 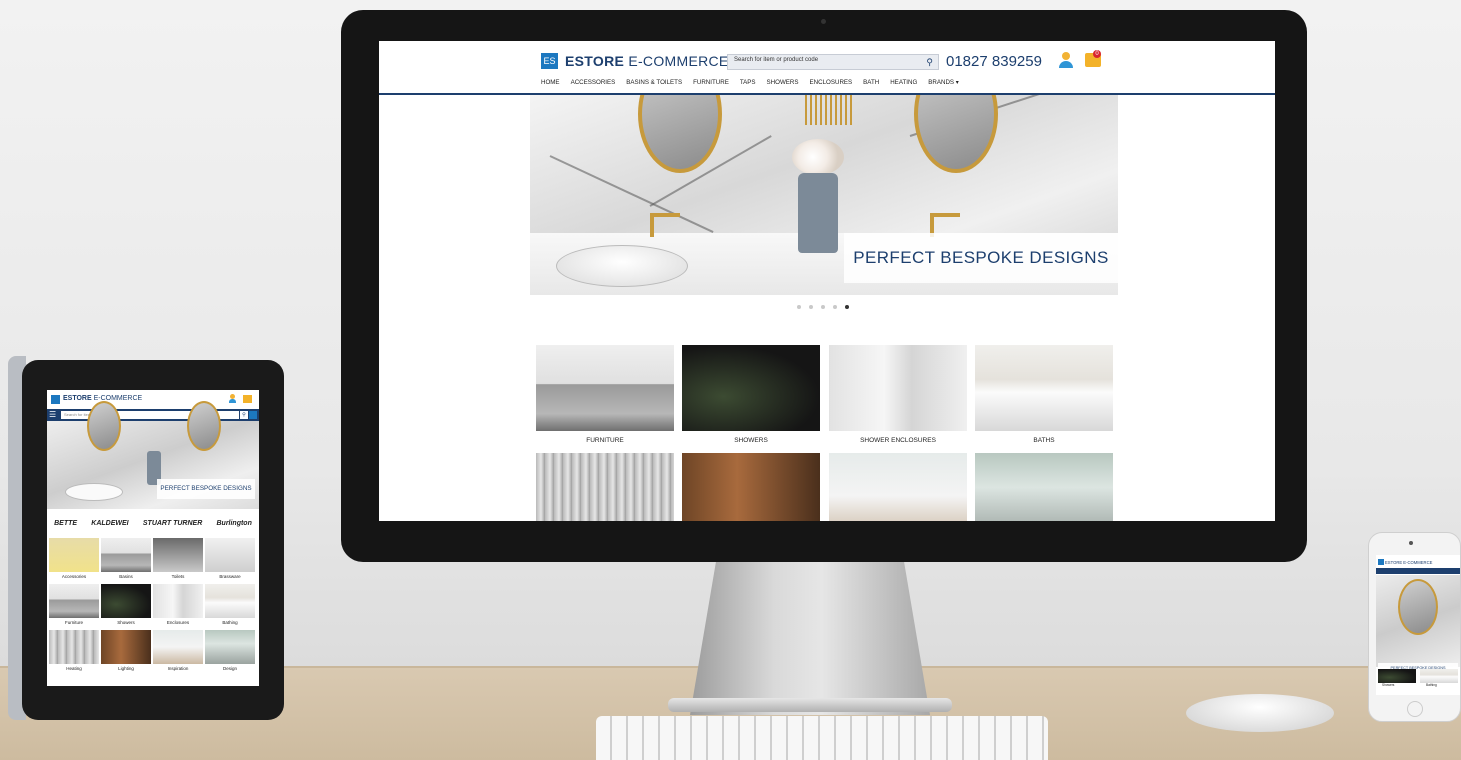 I want to click on hero-banner: PERFECT BESPOKE DESIGNS, so click(x=824, y=195).